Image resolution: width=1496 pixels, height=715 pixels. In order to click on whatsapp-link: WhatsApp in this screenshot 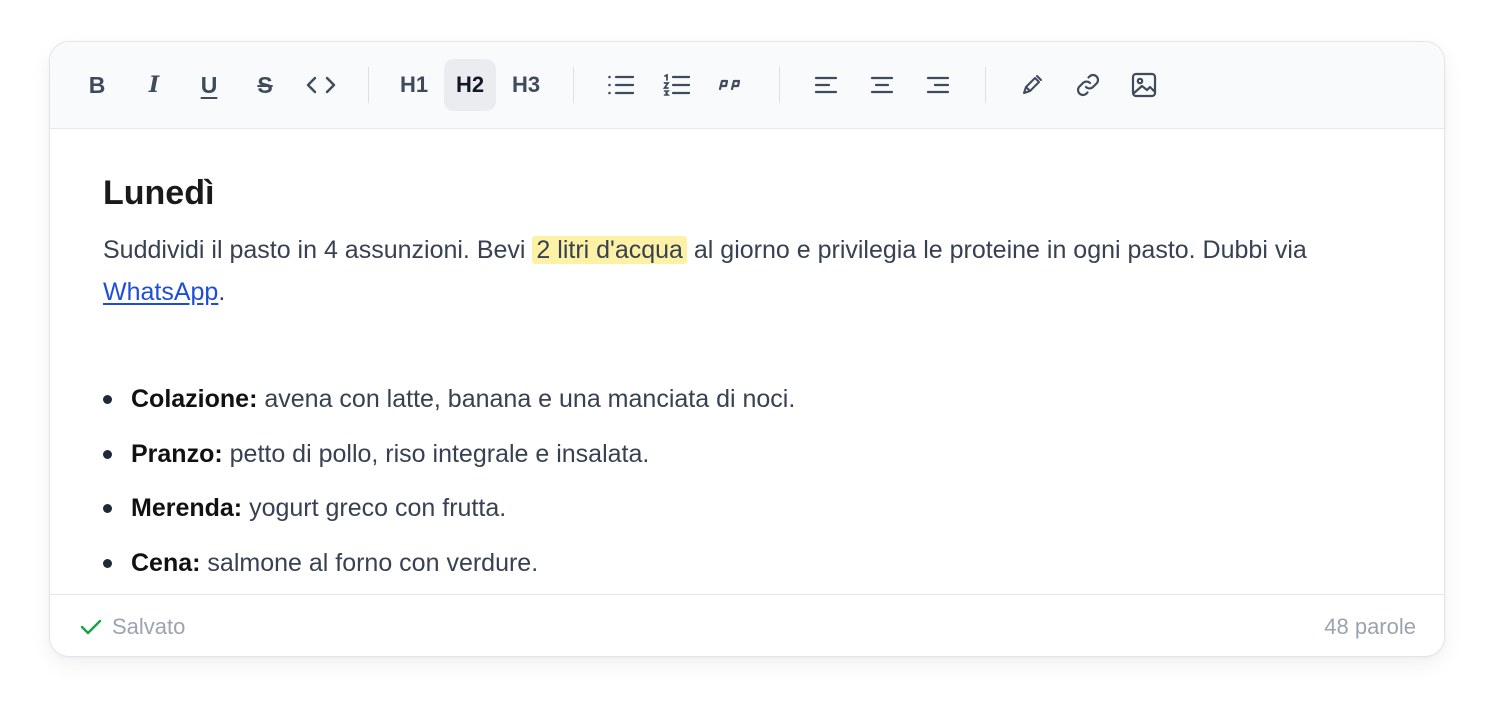, I will do `click(160, 292)`.